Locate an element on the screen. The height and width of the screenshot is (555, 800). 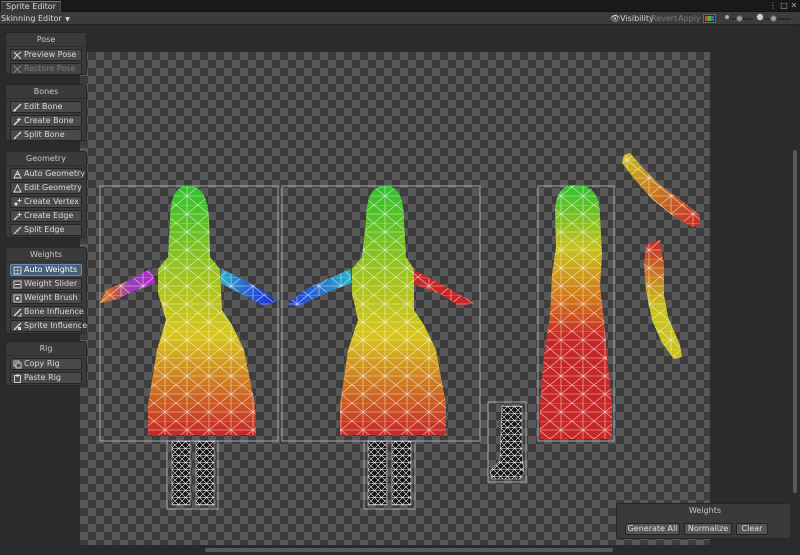
editor-mode-dropdown: Skinning Editor ▼ is located at coordinates (35, 18).